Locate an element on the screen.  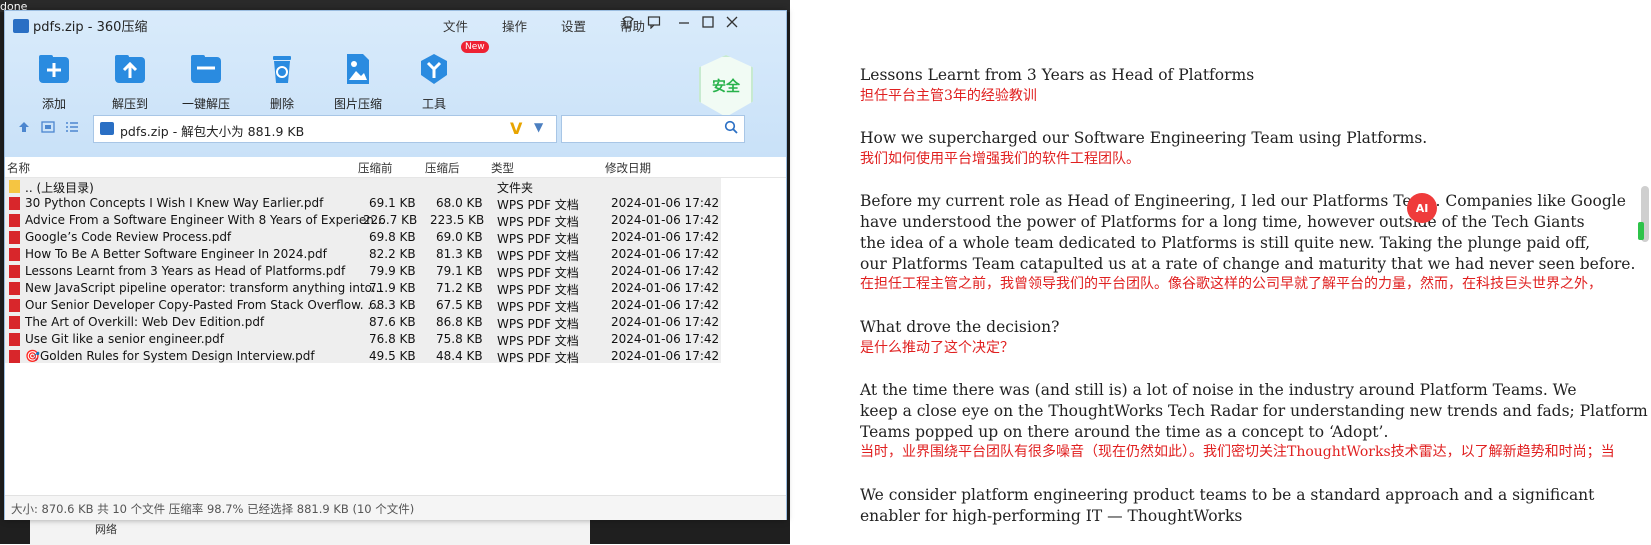
security-label: 安全 is located at coordinates (726, 87).